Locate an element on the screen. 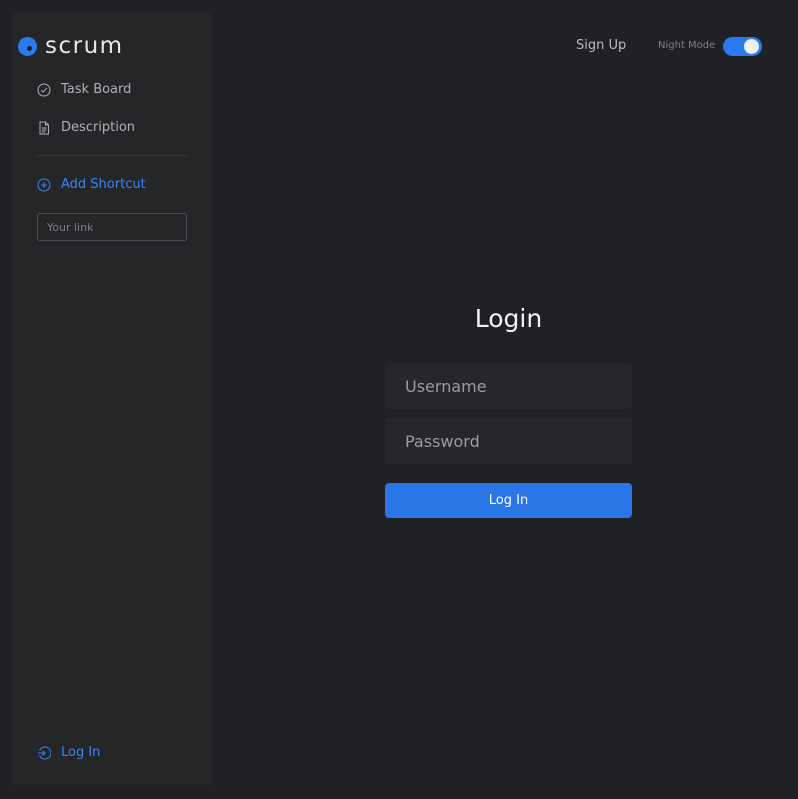  sidebar-login-label: Log In is located at coordinates (81, 752).